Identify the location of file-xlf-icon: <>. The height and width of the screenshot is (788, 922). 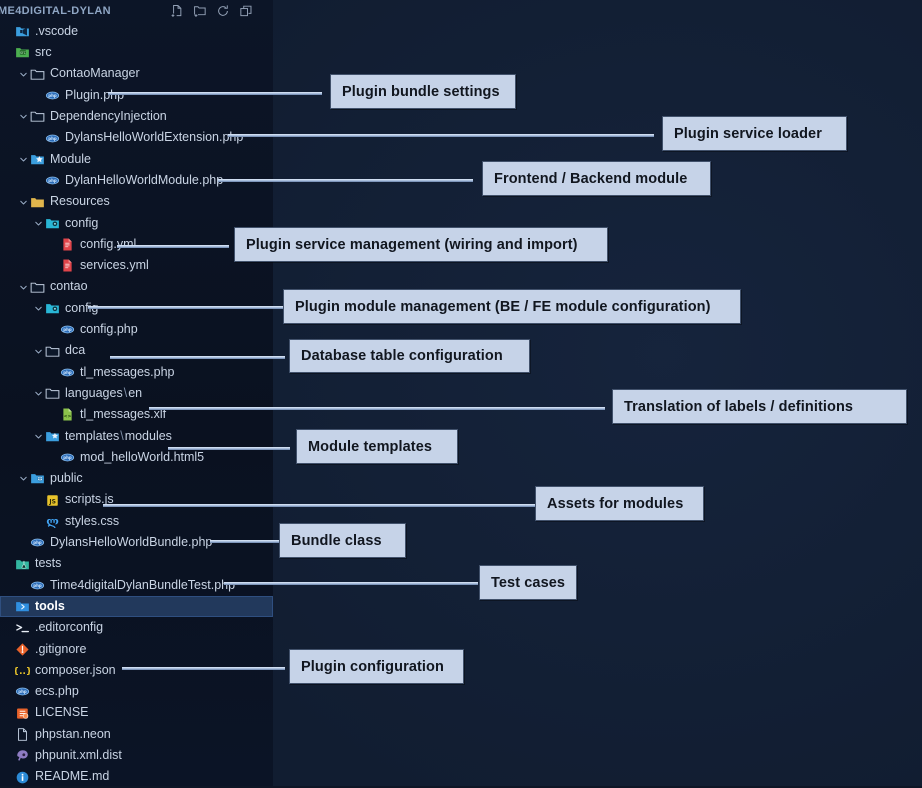
(67, 414).